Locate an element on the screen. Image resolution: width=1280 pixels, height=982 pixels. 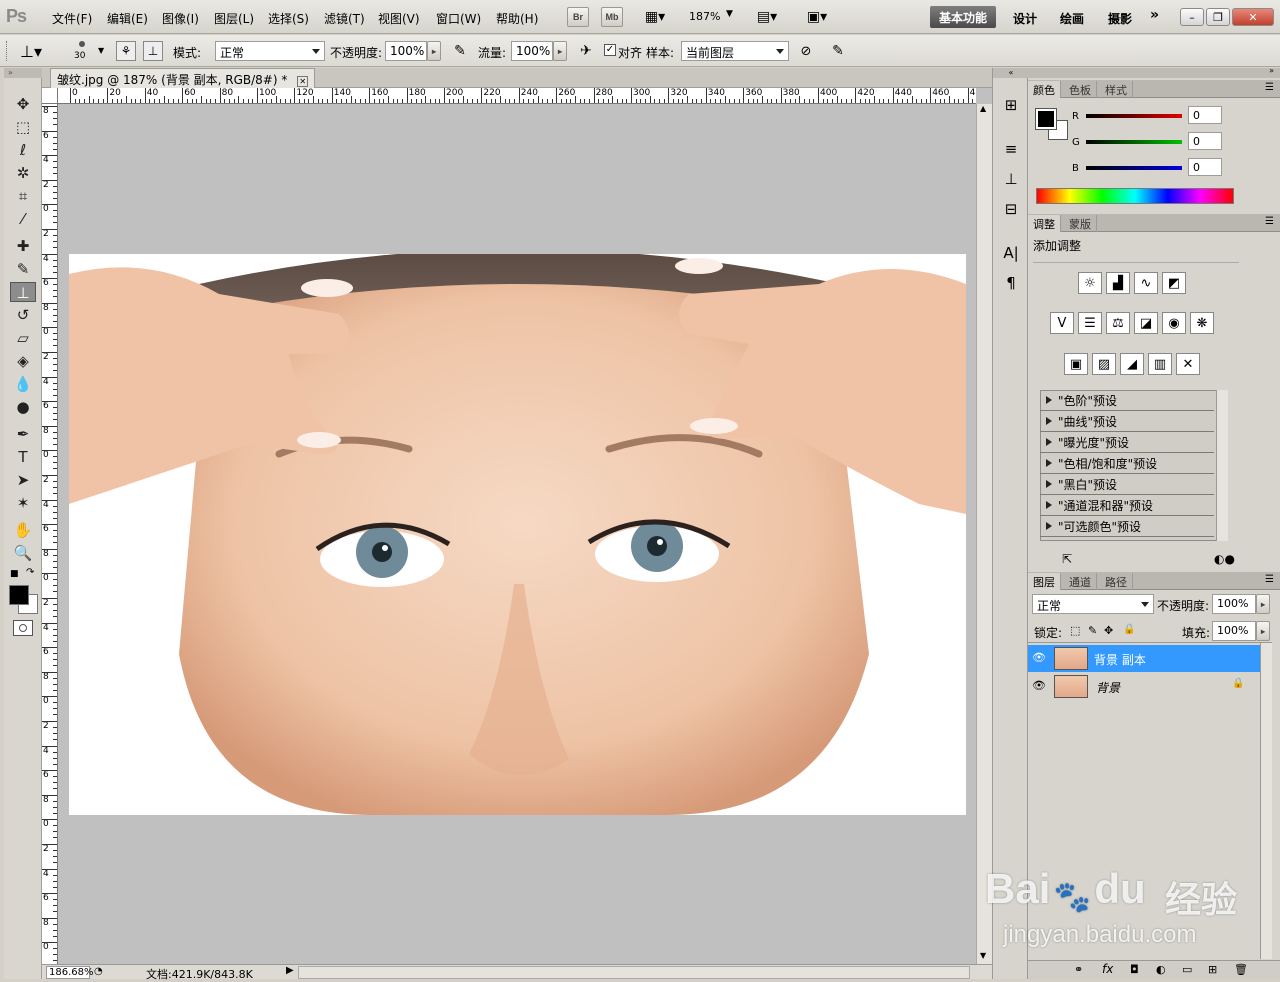
document-tab: 皱纹.jpg @ 187% (背景 副本, RGB/8#) * ✕ is located at coordinates (183, 78).